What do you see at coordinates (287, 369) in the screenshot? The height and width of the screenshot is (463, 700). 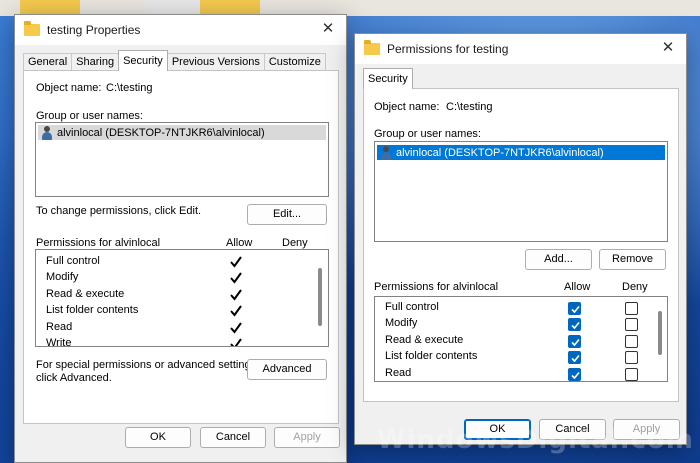 I see `advanced-button: Advanced` at bounding box center [287, 369].